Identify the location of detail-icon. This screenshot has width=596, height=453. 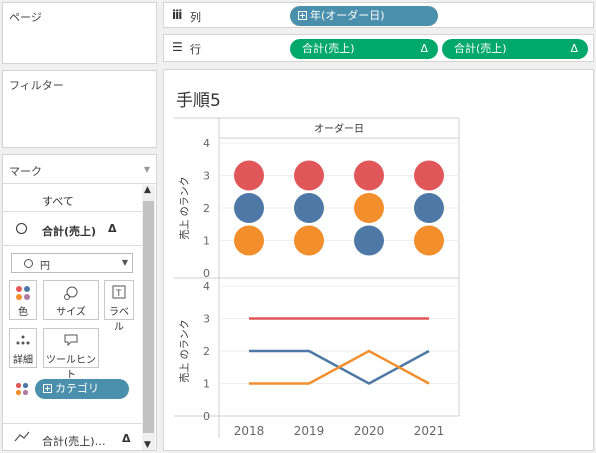
(23, 341).